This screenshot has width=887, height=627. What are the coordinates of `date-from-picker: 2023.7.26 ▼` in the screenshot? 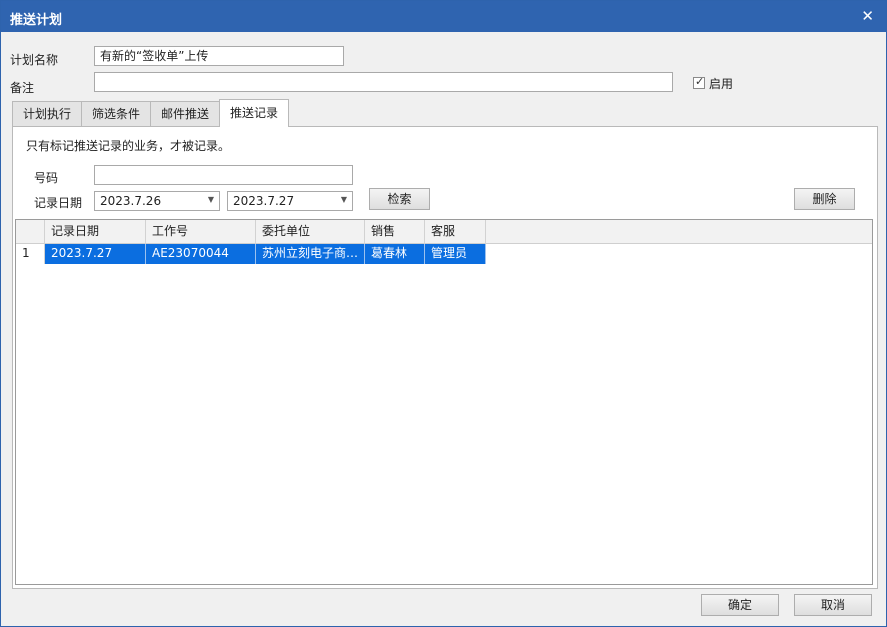 It's located at (157, 201).